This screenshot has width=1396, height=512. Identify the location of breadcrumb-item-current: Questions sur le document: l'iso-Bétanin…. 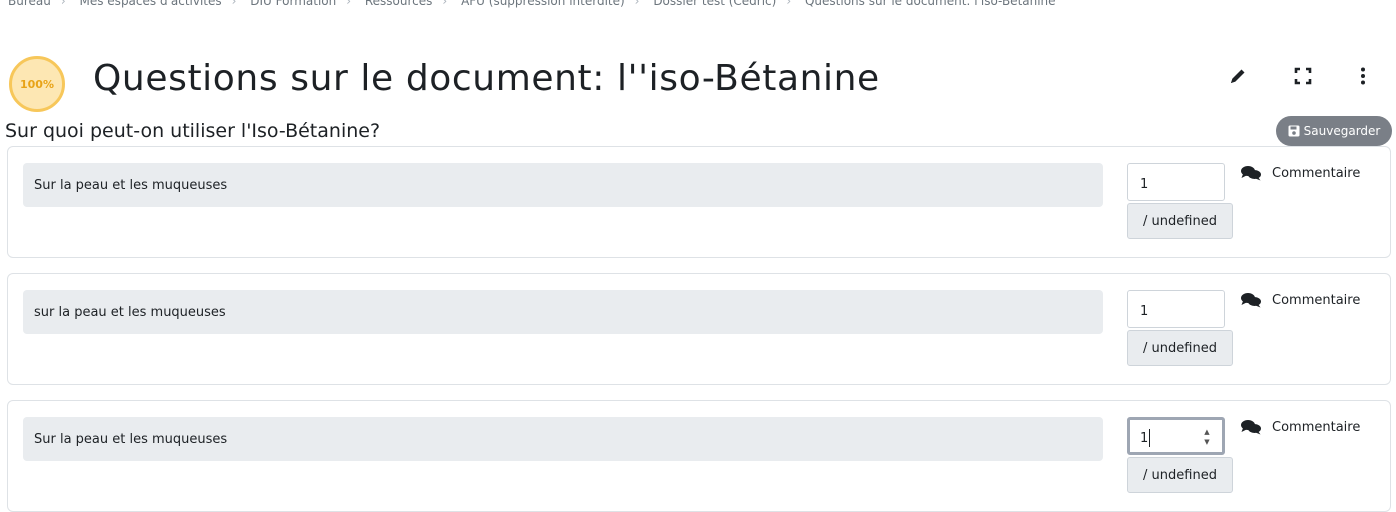
(930, 4).